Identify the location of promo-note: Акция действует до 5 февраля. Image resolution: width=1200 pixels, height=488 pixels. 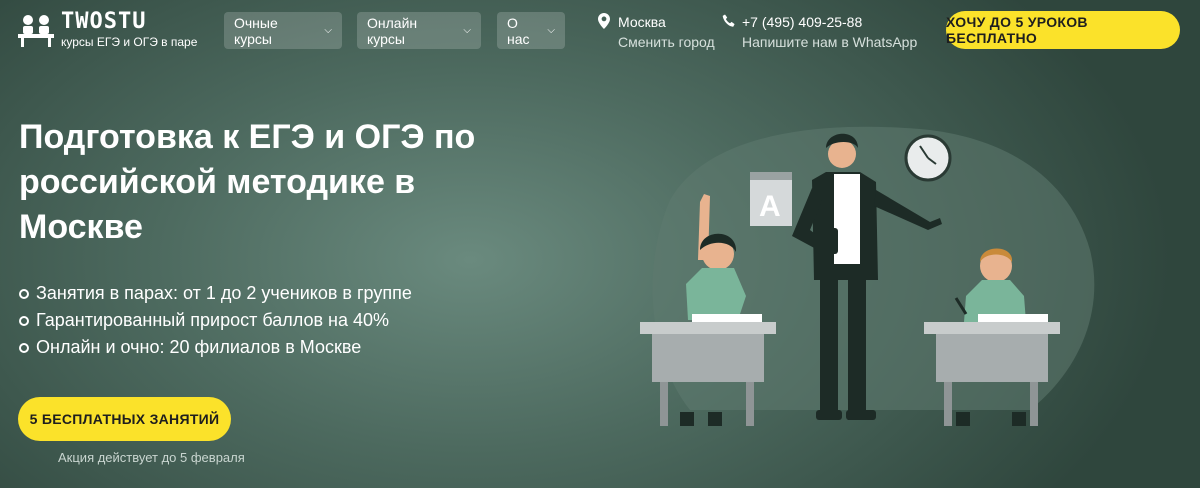
(151, 457).